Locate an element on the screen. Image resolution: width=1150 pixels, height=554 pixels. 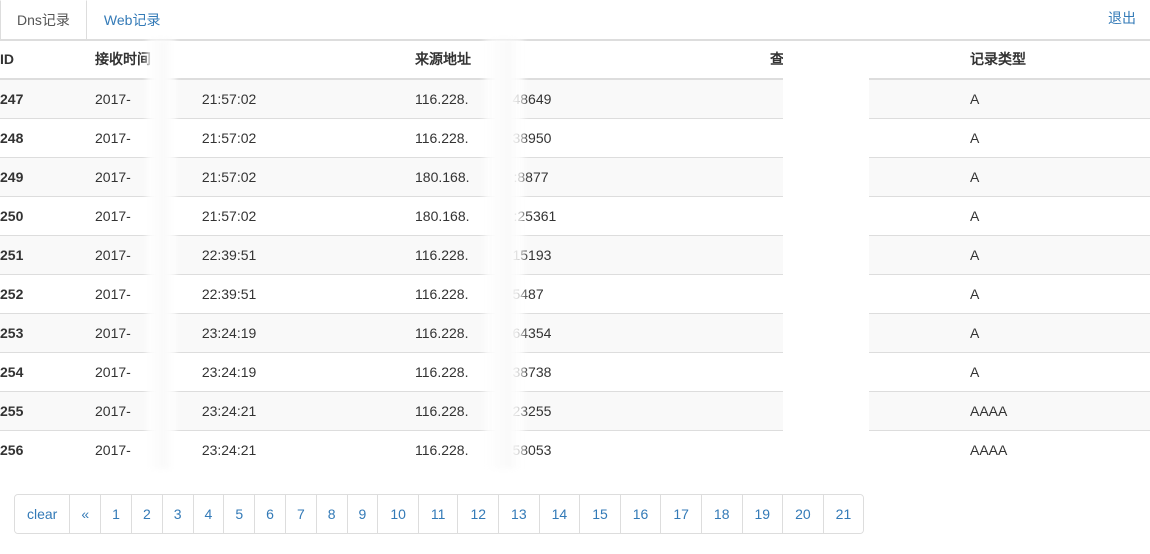
table-row: 251 2017- 22:39:51 116.228. 15193 A is located at coordinates (575, 255).